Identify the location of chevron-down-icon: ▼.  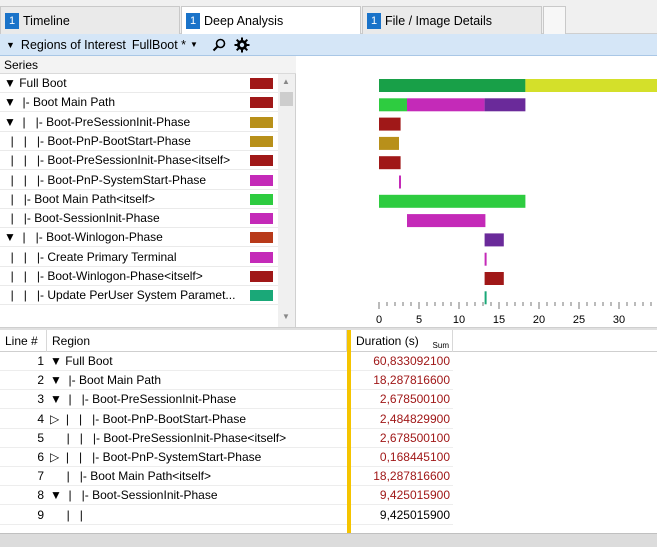
(194, 44).